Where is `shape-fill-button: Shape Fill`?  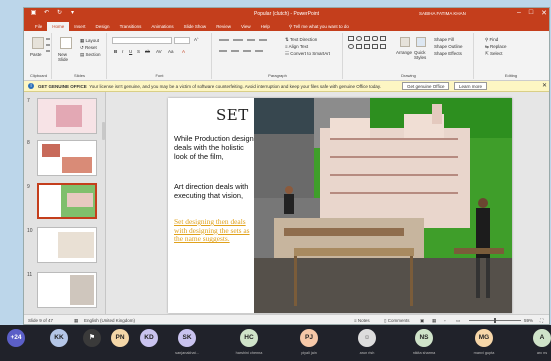
shape-fill-button: Shape Fill is located at coordinates (444, 39).